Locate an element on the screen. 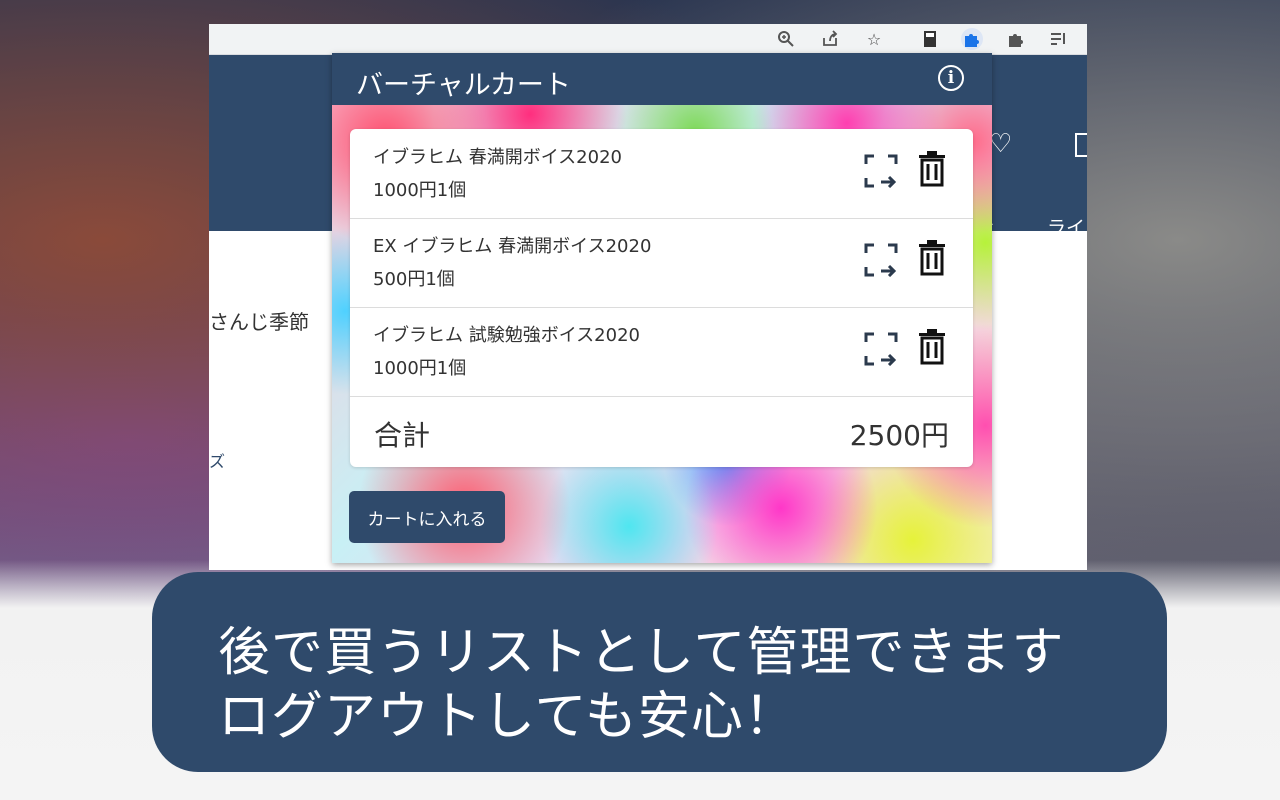  page-body-mark: ズ is located at coordinates (217, 461).